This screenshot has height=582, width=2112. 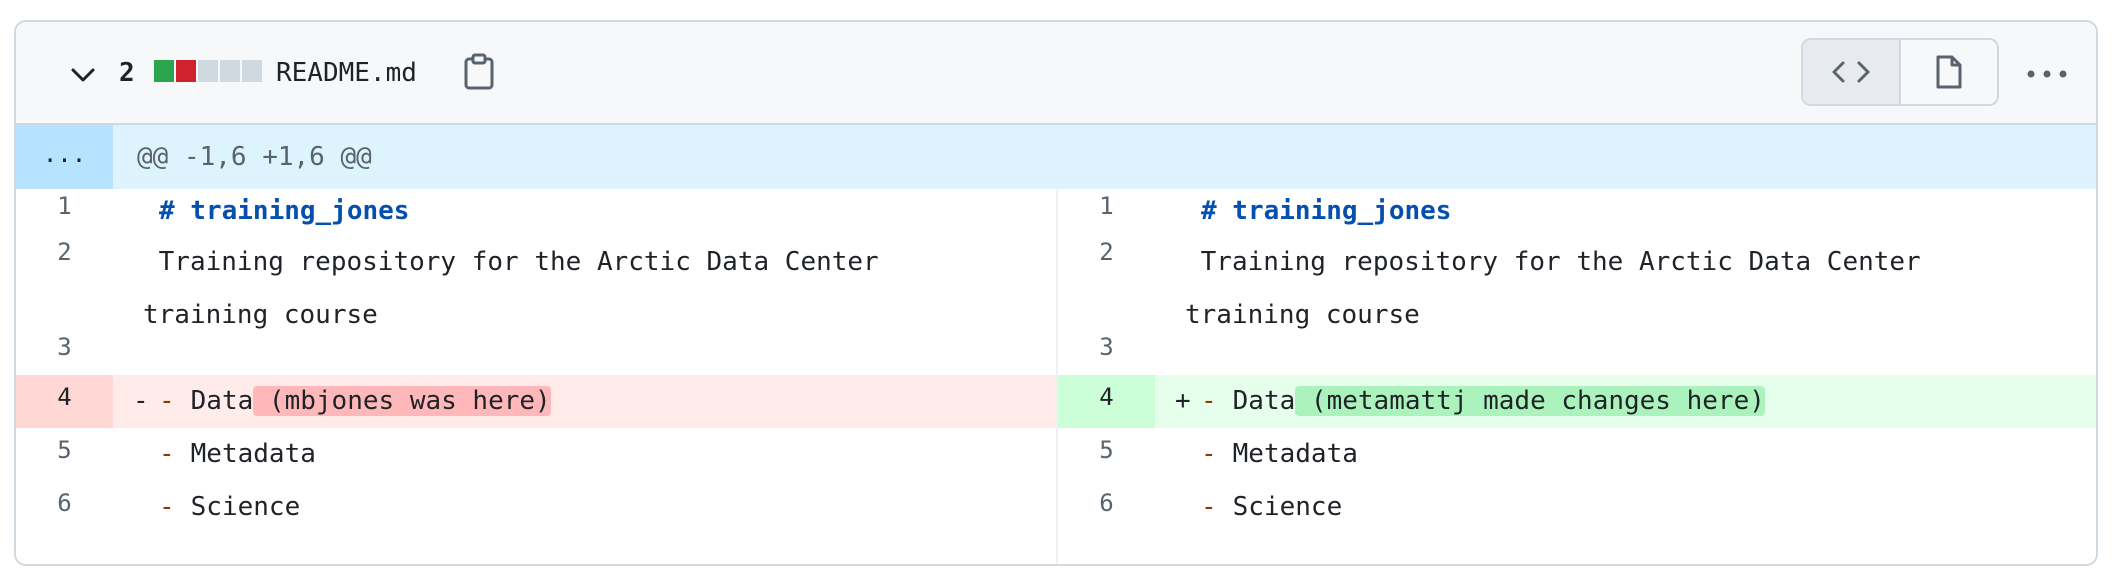 What do you see at coordinates (141, 401) in the screenshot?
I see `deletion-marker: -` at bounding box center [141, 401].